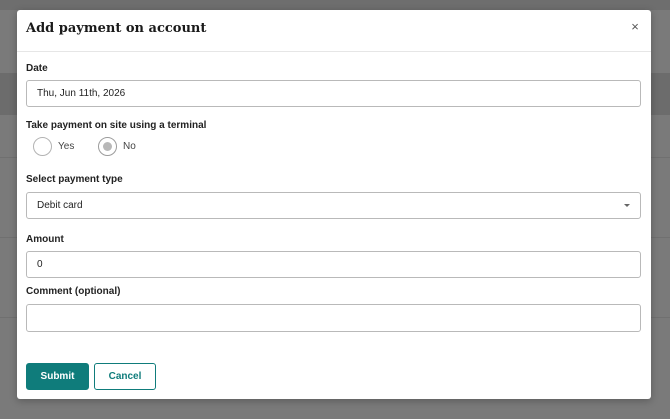 This screenshot has width=670, height=419. I want to click on comment-input, so click(333, 318).